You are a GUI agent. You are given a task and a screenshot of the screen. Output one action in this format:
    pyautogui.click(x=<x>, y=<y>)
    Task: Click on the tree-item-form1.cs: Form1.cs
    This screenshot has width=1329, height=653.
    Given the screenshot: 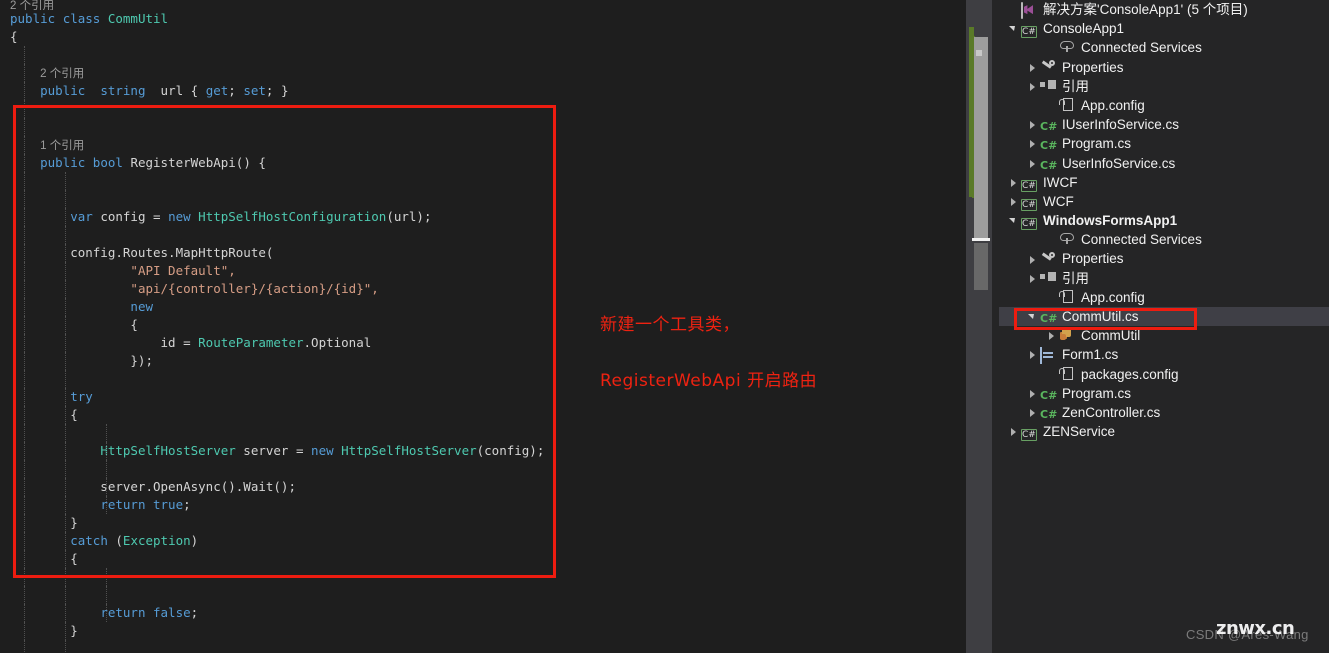 What is the action you would take?
    pyautogui.click(x=1164, y=355)
    